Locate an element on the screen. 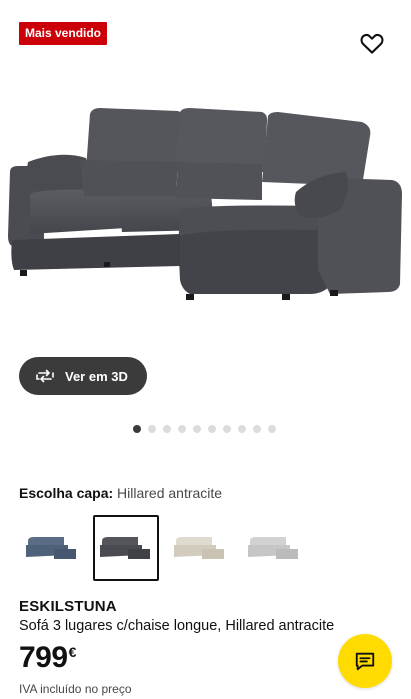 Image resolution: width=411 pixels, height=699 pixels. cover-choice-title: Escolha capa: is located at coordinates (66, 493).